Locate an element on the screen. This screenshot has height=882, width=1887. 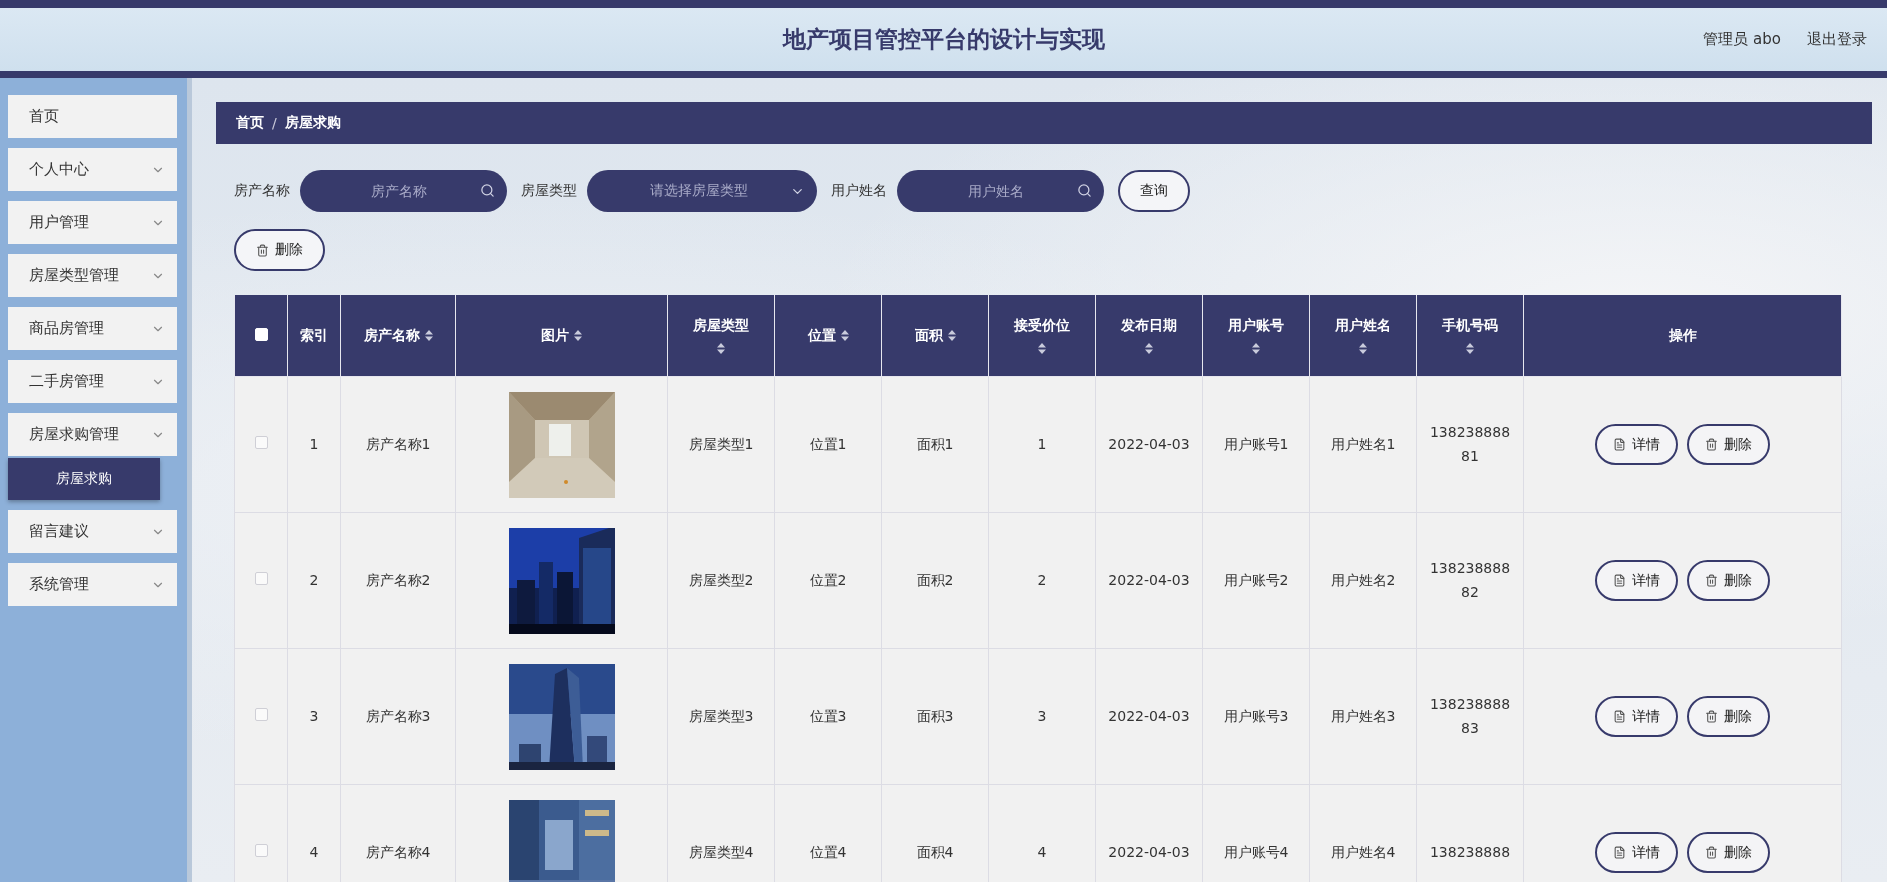
site-title: 地产项目管控平台的设计与实现 is located at coordinates (943, 39).